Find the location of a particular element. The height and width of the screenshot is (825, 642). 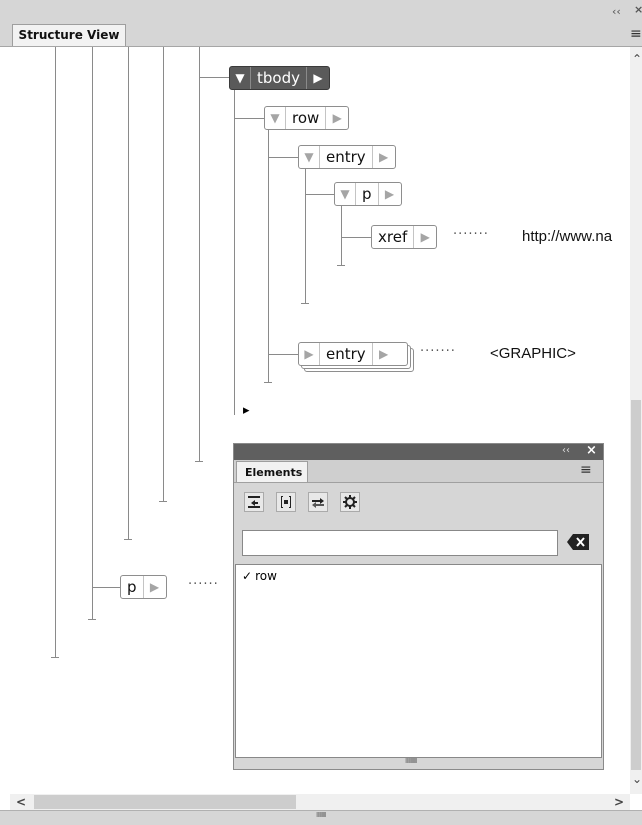

scroll-down-icon: ⌄ is located at coordinates (637, 779).